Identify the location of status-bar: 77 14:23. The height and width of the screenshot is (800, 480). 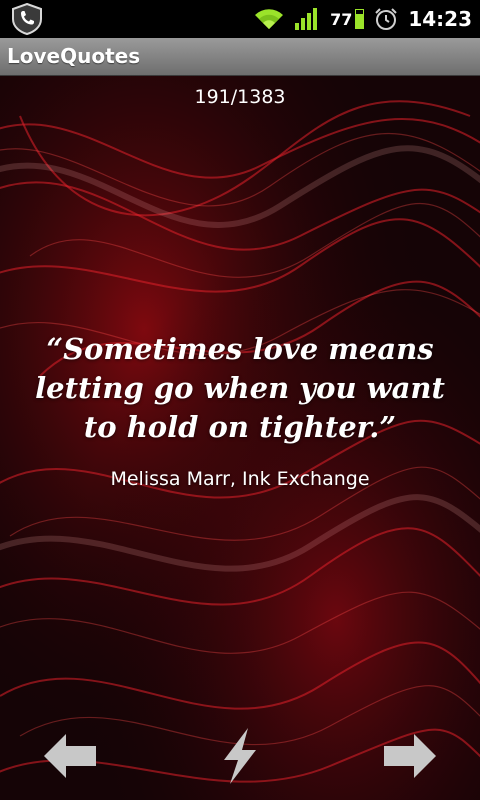
(240, 19).